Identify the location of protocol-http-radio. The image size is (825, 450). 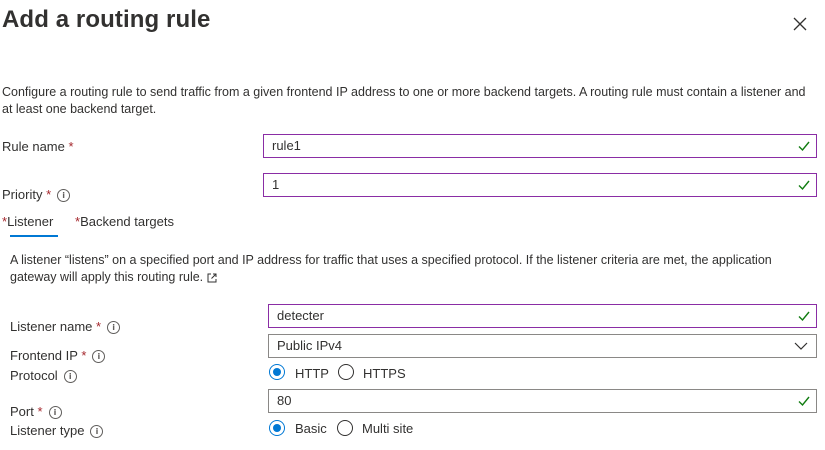
(277, 372).